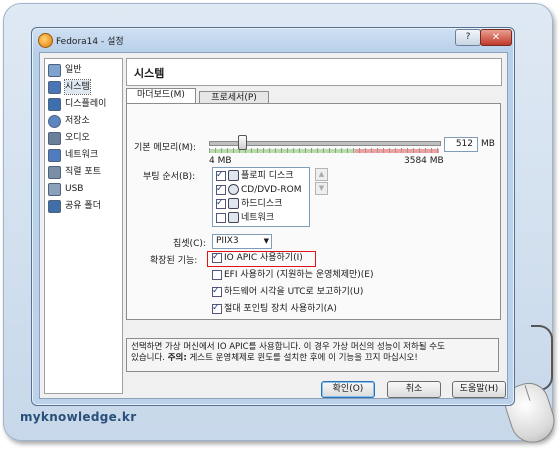 This screenshot has width=560, height=451. I want to click on window-title: Fedora14 - 설정, so click(90, 42).